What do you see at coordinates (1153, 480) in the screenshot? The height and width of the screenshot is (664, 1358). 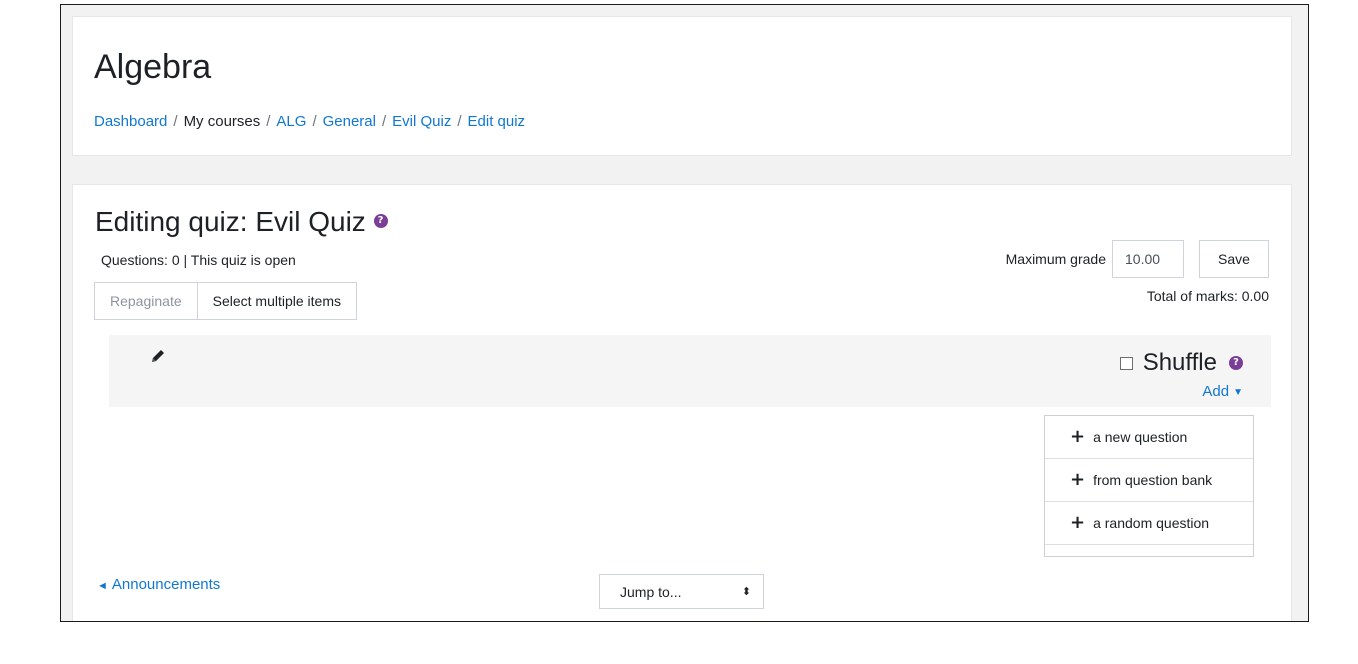 I see `menu-item-label: from question bank` at bounding box center [1153, 480].